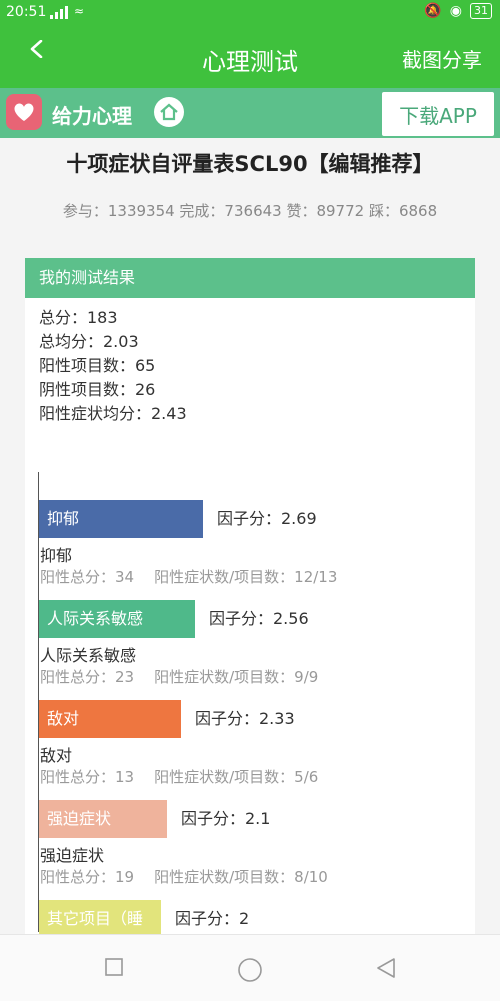 The height and width of the screenshot is (1001, 500). Describe the element at coordinates (117, 619) in the screenshot. I see `factor-bar: 人际关系敏感` at that location.